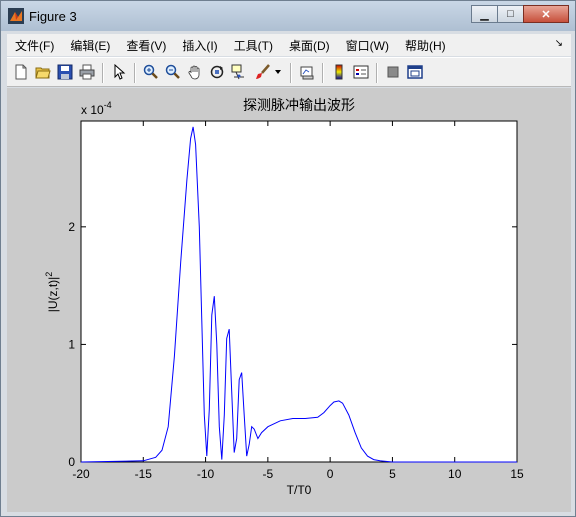  I want to click on menu-desktop: 桌面(D), so click(309, 45).